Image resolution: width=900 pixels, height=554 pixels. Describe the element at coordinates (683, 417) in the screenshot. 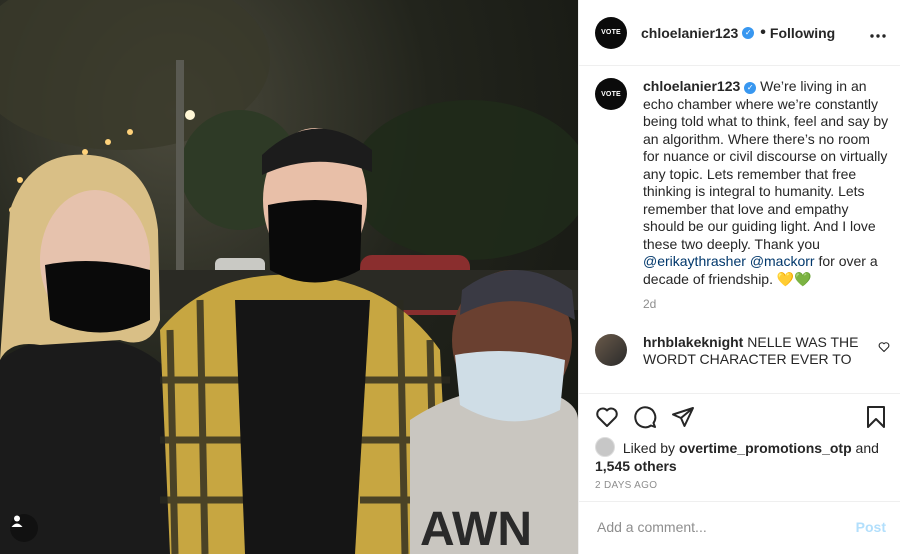

I see `share-paper-plane-icon` at that location.